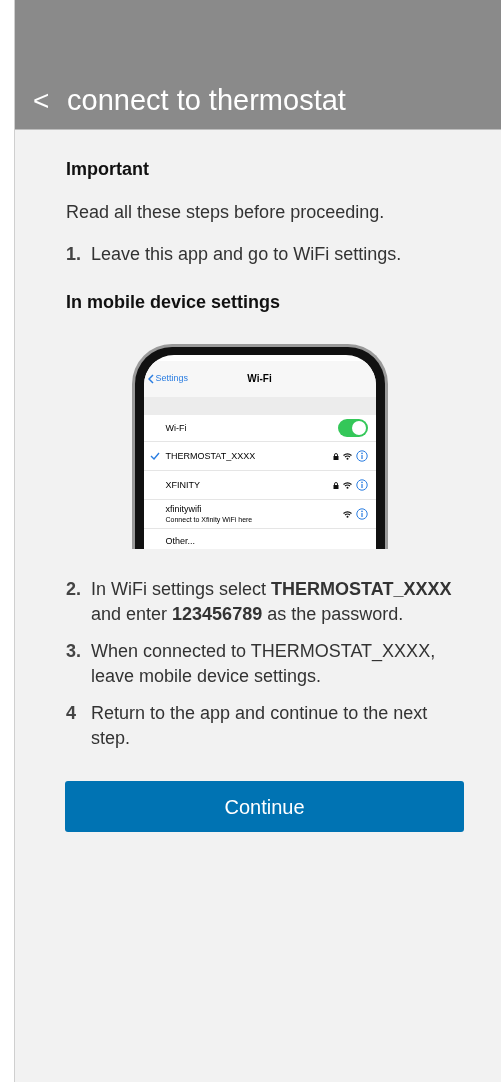 This screenshot has width=501, height=1082. Describe the element at coordinates (176, 428) in the screenshot. I see `wifi-label: Wi-Fi` at that location.